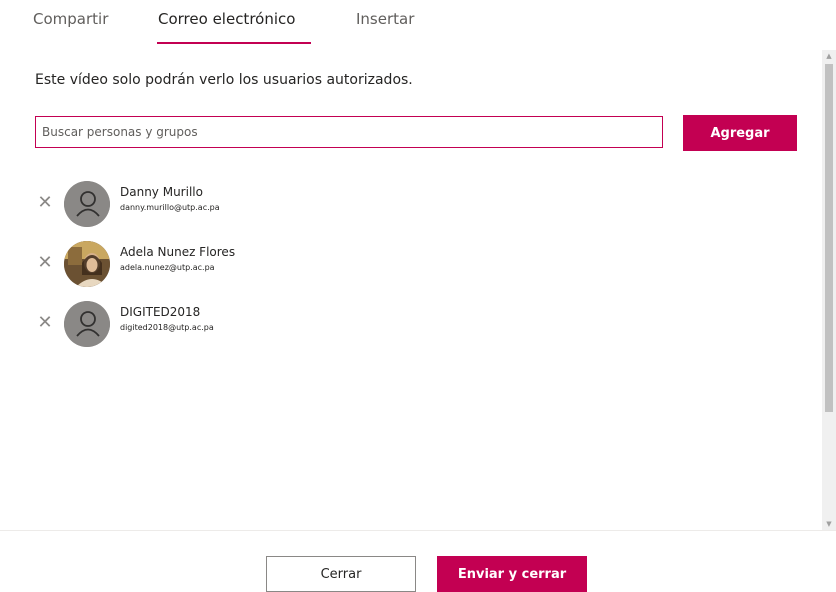  Describe the element at coordinates (70, 19) in the screenshot. I see `tab-compartir: Compartir` at that location.